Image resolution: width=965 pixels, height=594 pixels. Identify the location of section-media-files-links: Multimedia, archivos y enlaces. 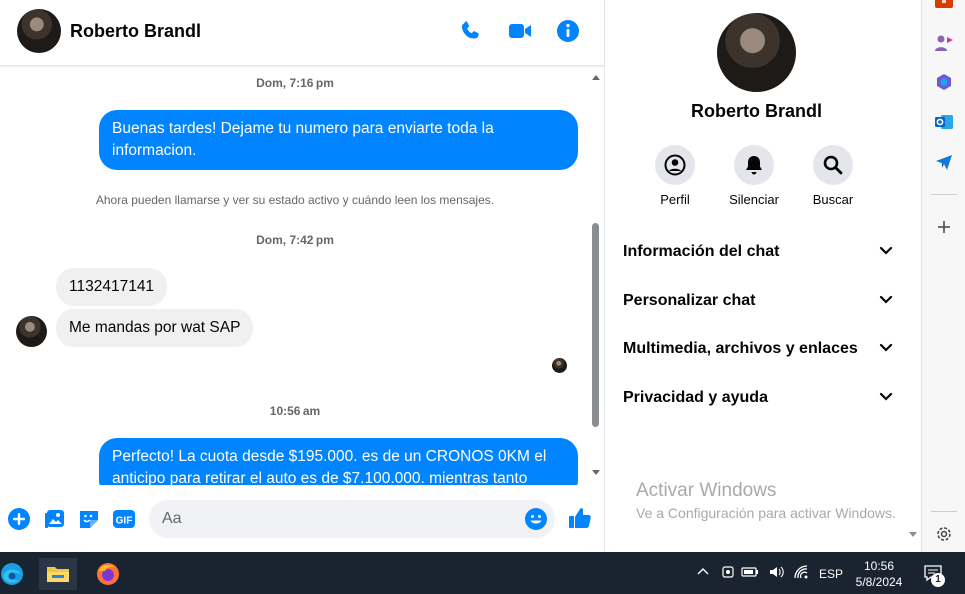
(758, 349).